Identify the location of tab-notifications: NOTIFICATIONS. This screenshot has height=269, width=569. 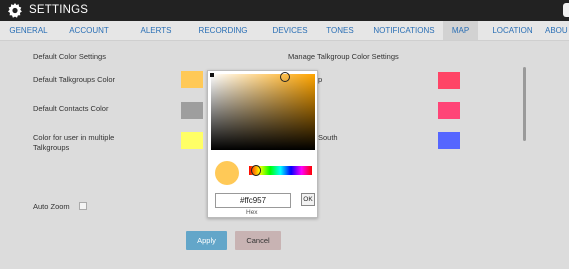
(404, 30).